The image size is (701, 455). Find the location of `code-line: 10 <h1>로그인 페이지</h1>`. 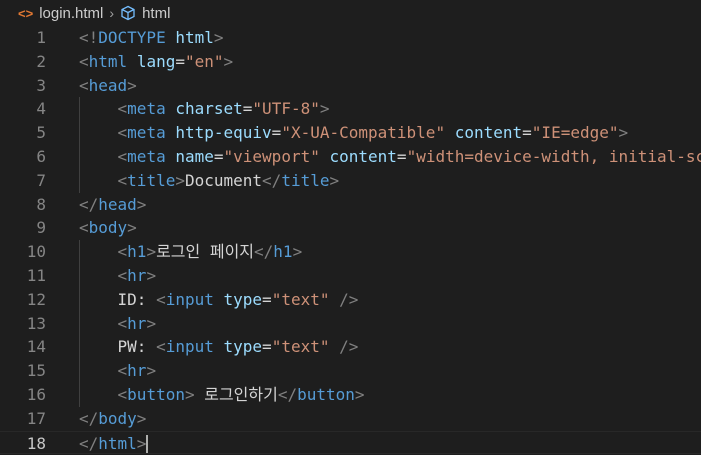

code-line: 10 <h1>로그인 페이지</h1> is located at coordinates (350, 252).